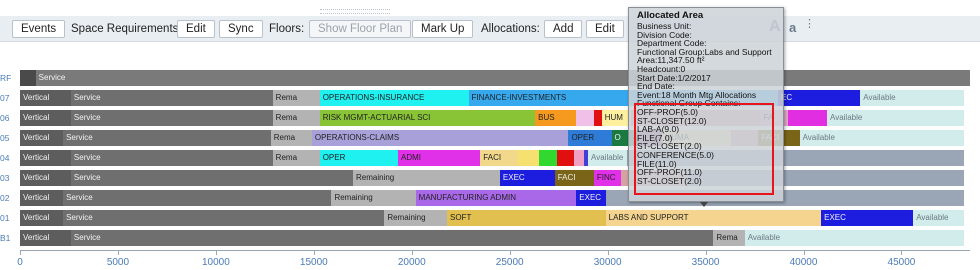 This screenshot has width=980, height=270. Describe the element at coordinates (616, 118) in the screenshot. I see `allocation-segment: HUM` at that location.